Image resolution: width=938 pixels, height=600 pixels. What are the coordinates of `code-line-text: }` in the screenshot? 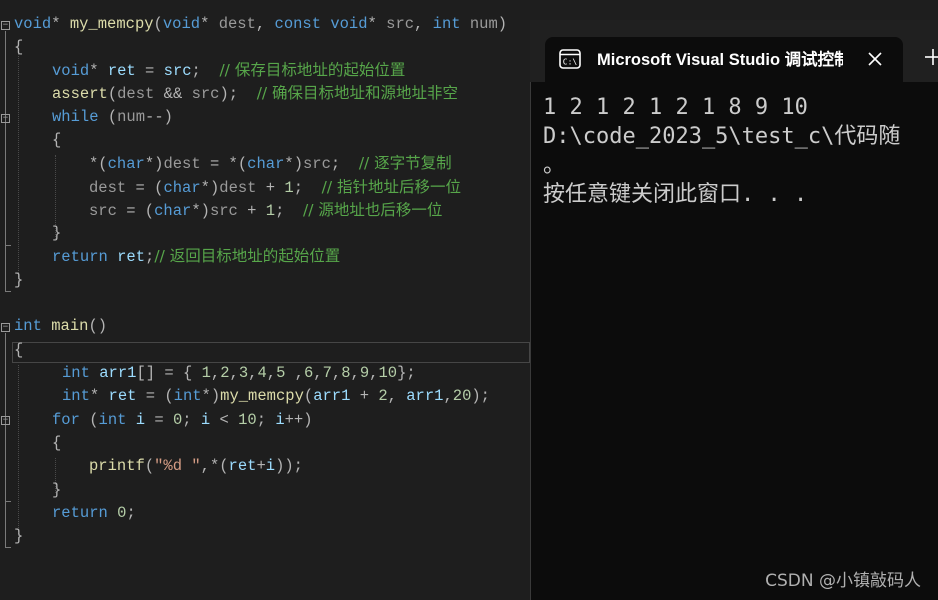 It's located at (18, 536).